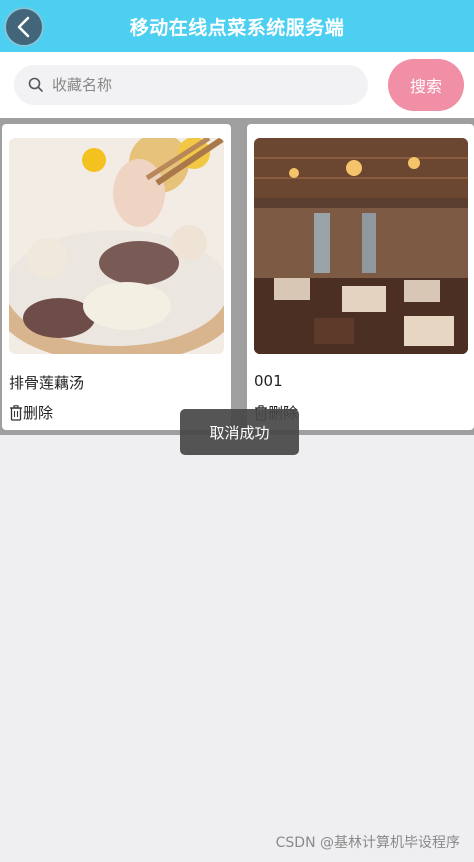  Describe the element at coordinates (35, 84) in the screenshot. I see `search-icon` at that location.